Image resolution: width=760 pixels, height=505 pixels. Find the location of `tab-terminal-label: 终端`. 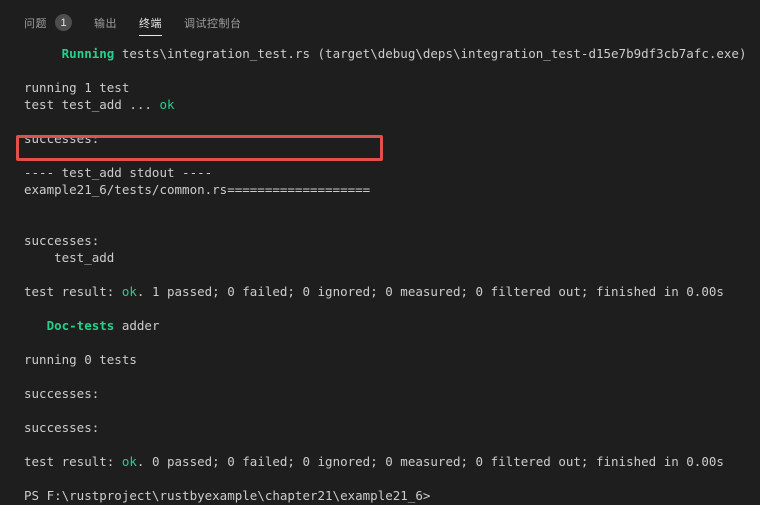

tab-terminal-label: 终端 is located at coordinates (150, 23).